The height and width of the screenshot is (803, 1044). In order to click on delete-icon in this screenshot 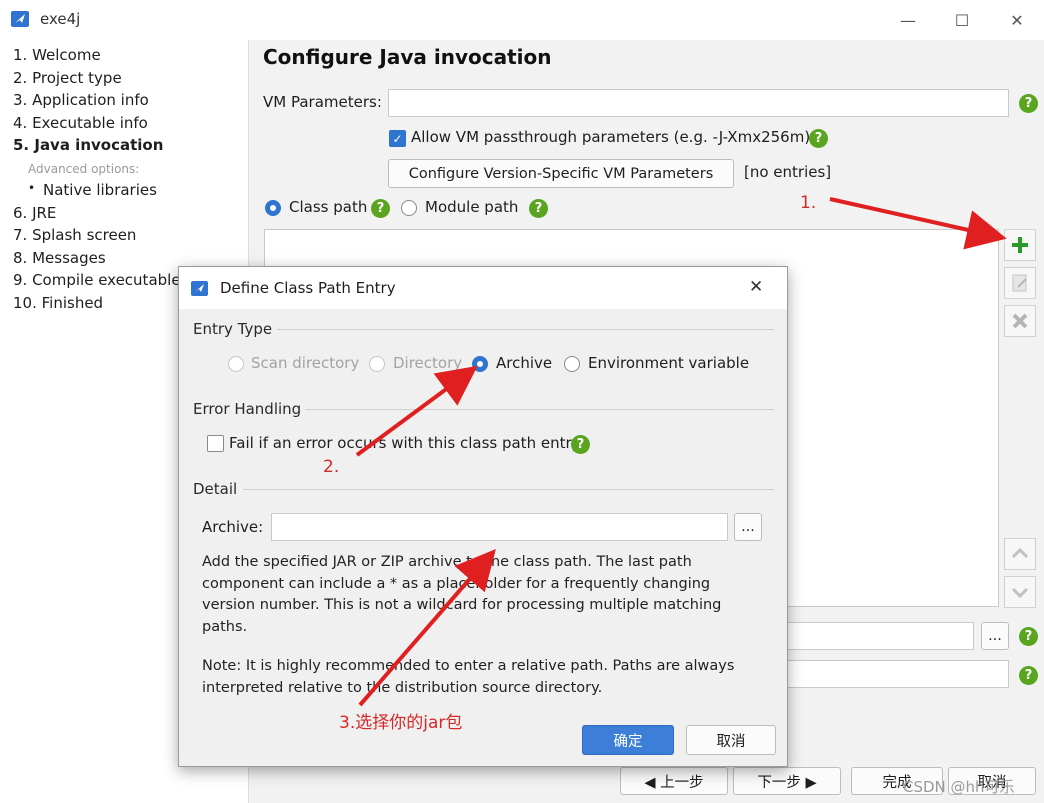, I will do `click(1020, 321)`.